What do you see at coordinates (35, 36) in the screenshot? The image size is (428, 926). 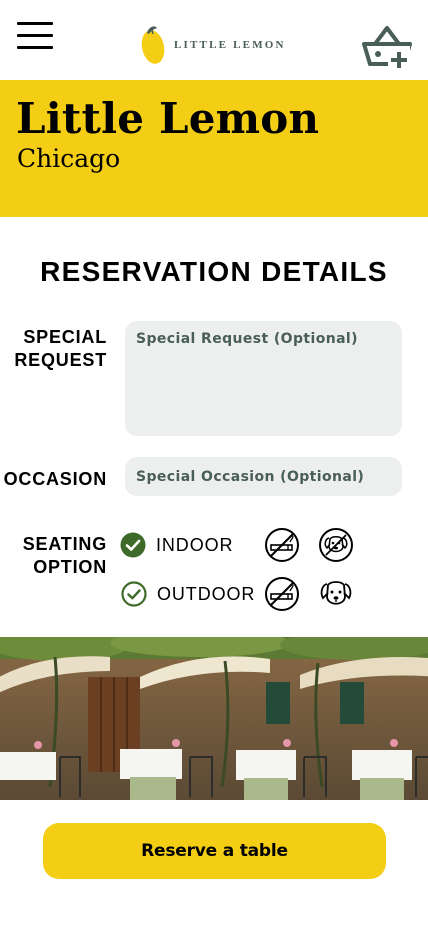 I see `hamburger-menu-icon` at bounding box center [35, 36].